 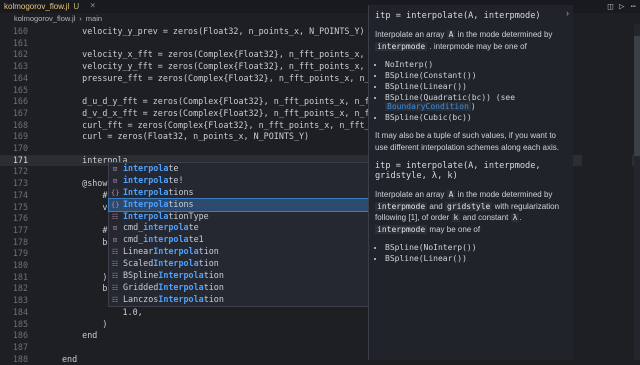 I want to click on line-number: 168, so click(x=20, y=124).